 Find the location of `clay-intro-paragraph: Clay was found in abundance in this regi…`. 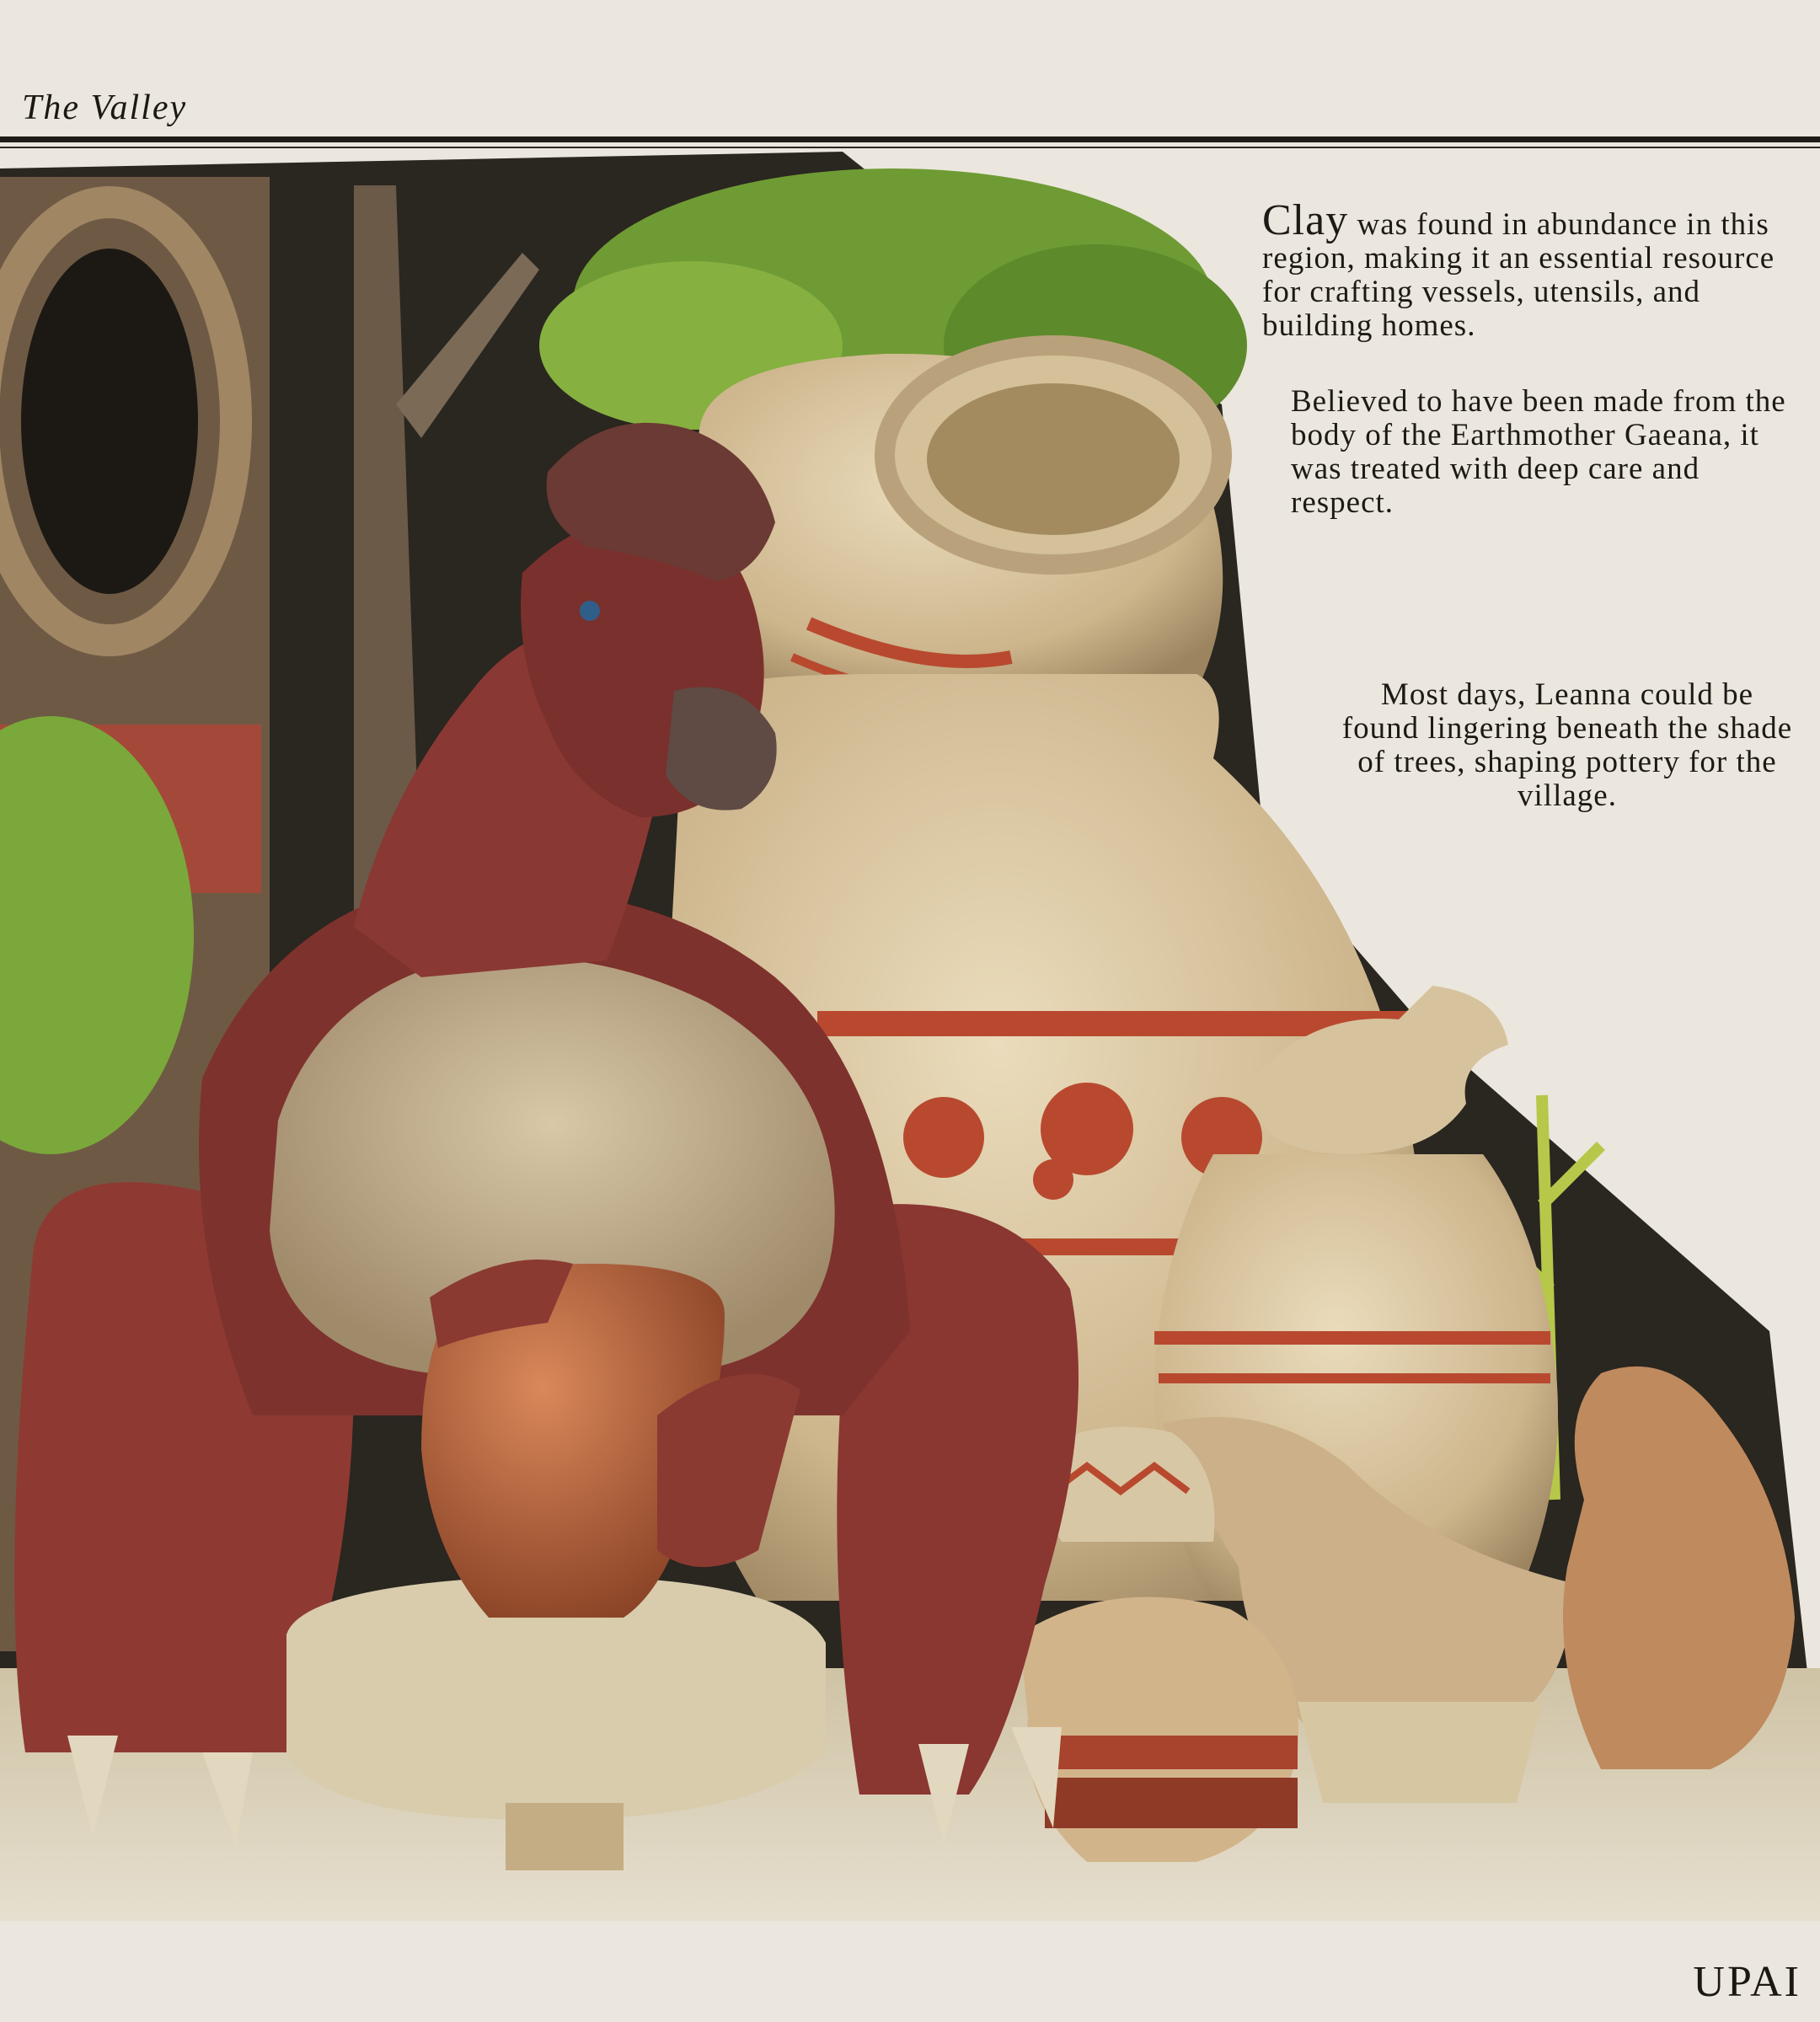

clay-intro-paragraph: Clay was found in abundance in this regi… is located at coordinates (1531, 271).